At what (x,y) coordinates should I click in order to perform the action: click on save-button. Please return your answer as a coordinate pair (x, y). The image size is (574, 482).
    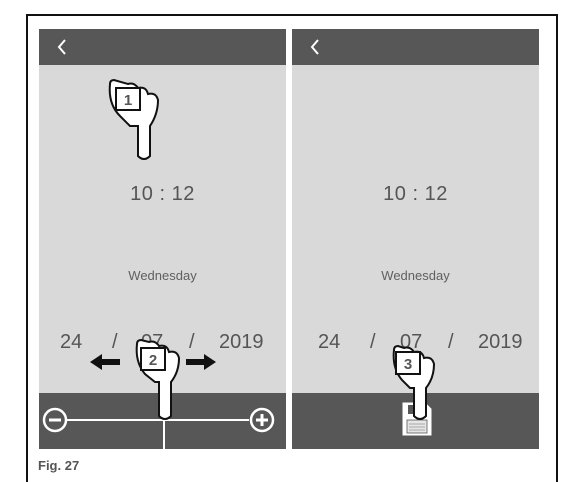
    Looking at the image, I should click on (415, 421).